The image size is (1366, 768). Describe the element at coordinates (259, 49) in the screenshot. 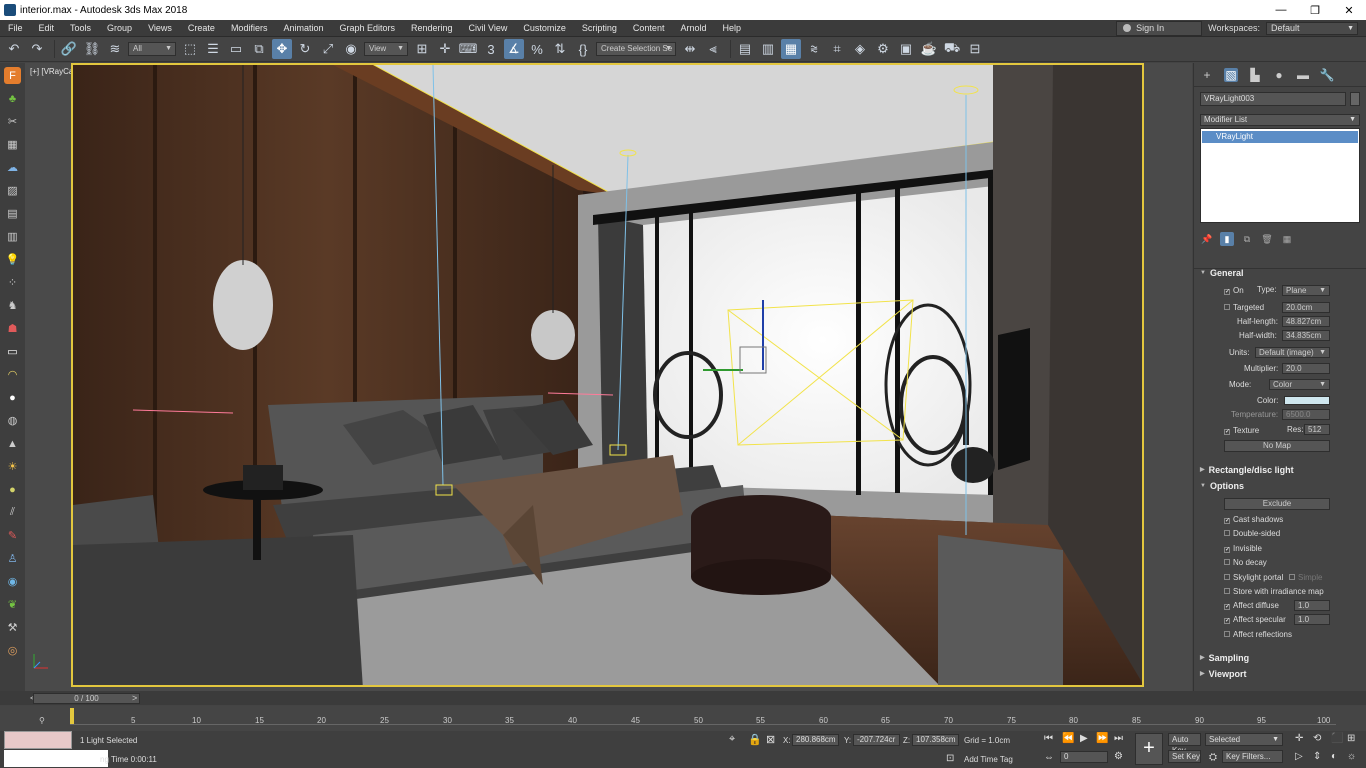

I see `window-crossing-icon: ⧉` at that location.